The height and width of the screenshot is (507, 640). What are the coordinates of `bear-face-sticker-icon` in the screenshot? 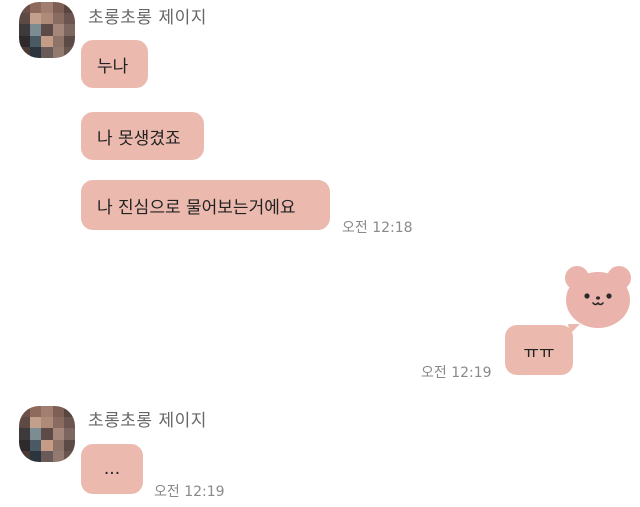 It's located at (598, 296).